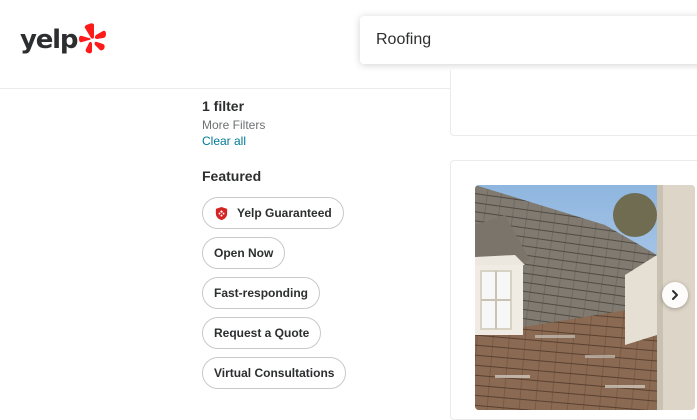  What do you see at coordinates (49, 40) in the screenshot?
I see `logo-text: yelp` at bounding box center [49, 40].